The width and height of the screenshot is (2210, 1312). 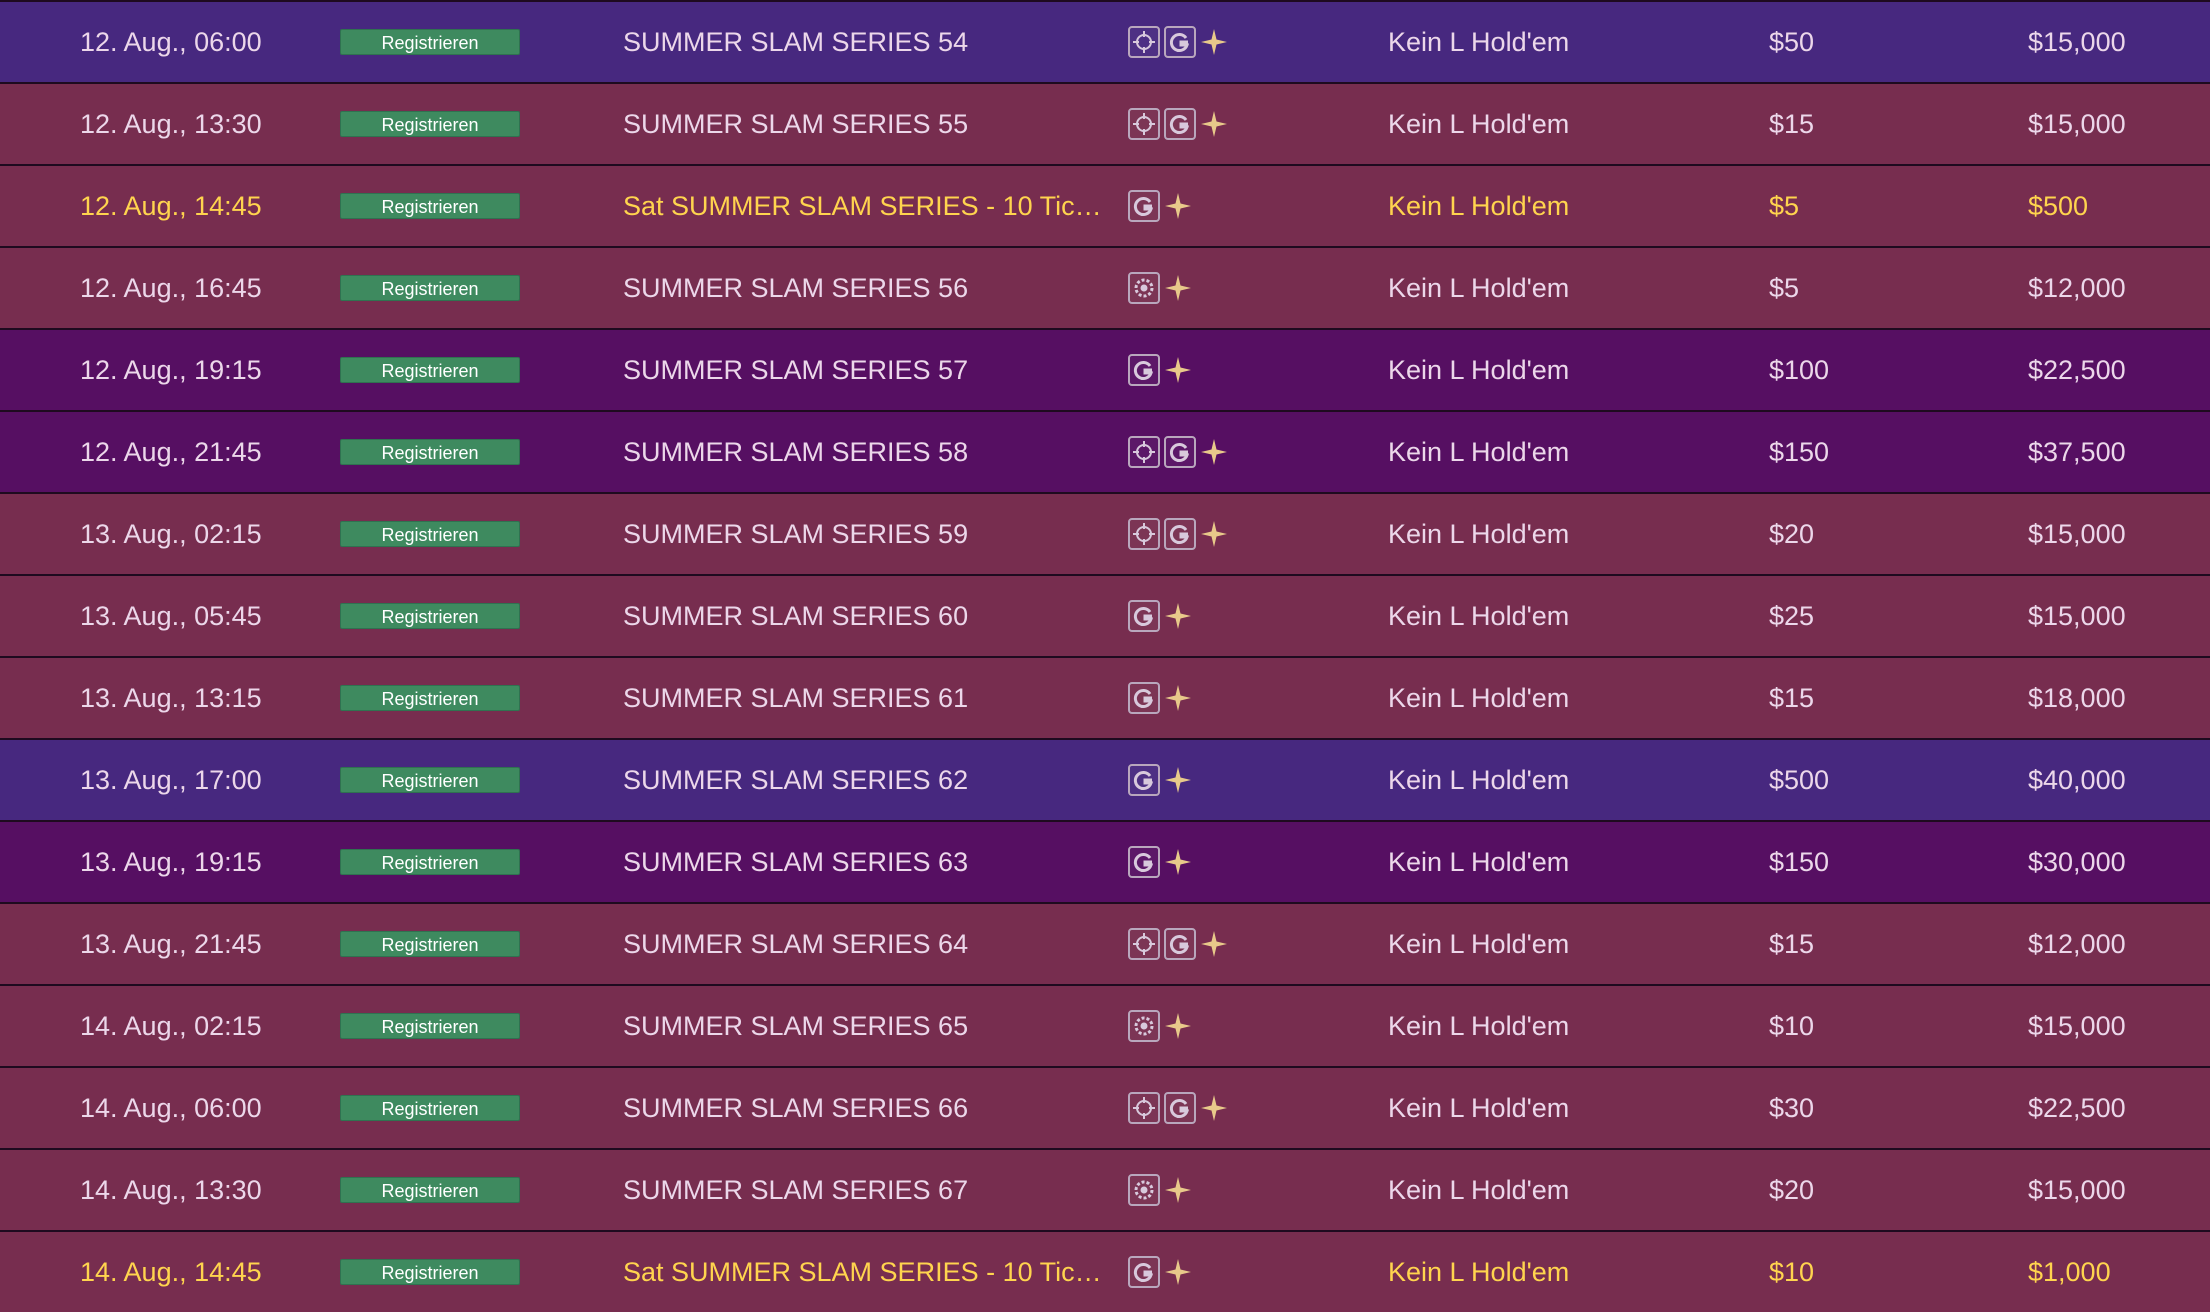 I want to click on tournament-name-cell: SUMMER SLAM SERIES 60, so click(x=863, y=616).